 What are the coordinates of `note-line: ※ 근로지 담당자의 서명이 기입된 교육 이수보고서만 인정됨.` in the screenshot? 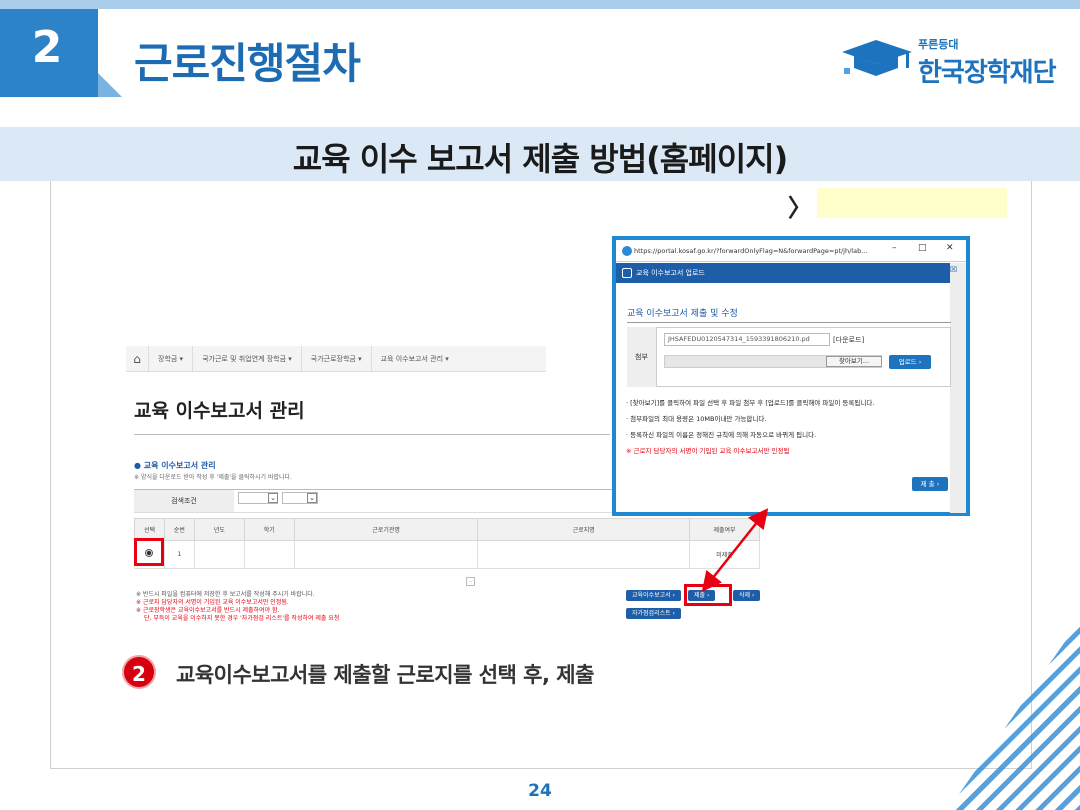 It's located at (212, 602).